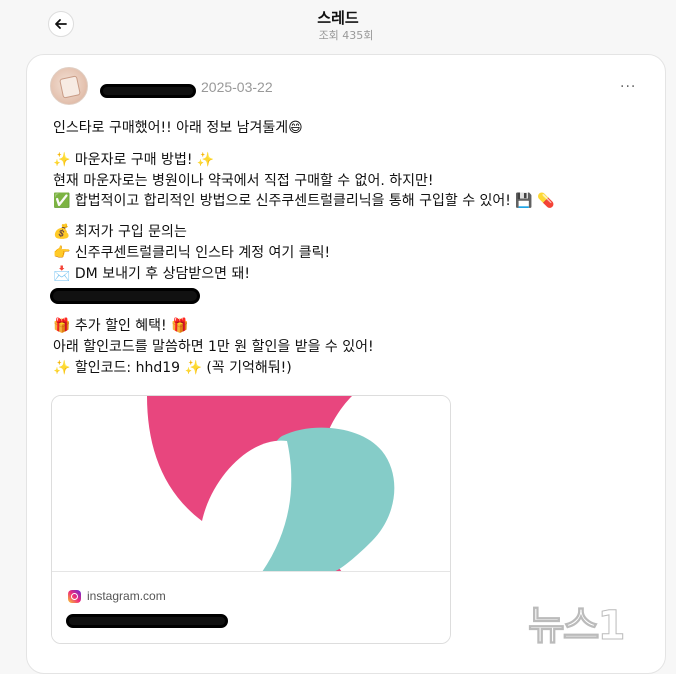  I want to click on redacted-preview-title, so click(147, 621).